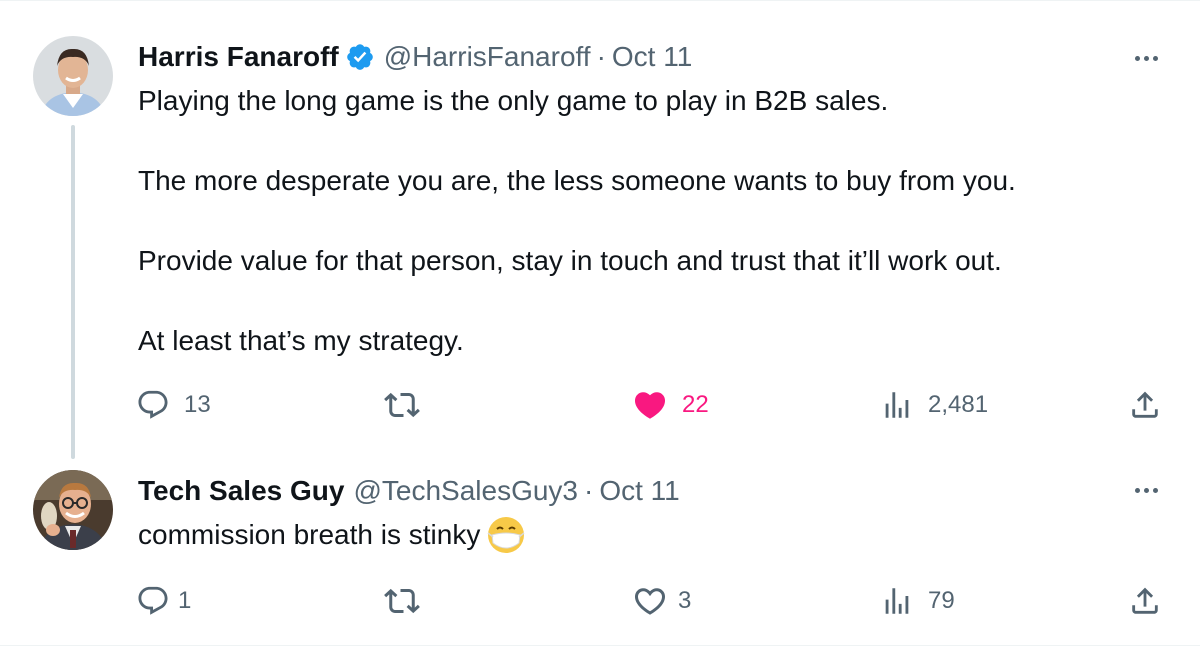  Describe the element at coordinates (695, 404) in the screenshot. I see `like-count: 22` at that location.